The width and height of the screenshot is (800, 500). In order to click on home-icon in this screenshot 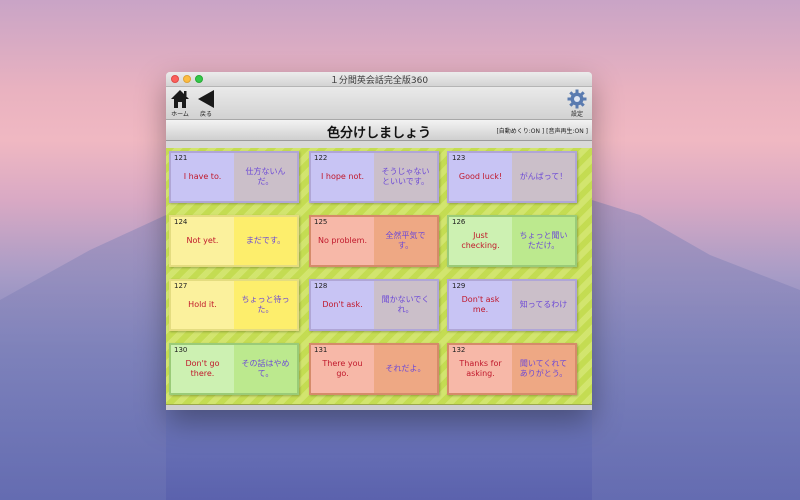, I will do `click(180, 99)`.